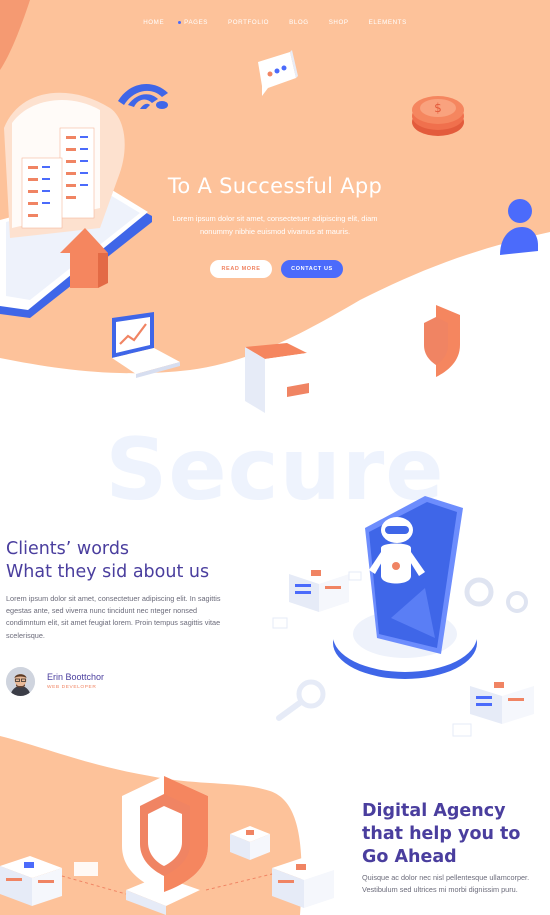 This screenshot has height=915, width=550. Describe the element at coordinates (275, 186) in the screenshot. I see `hero-title: To A Successful App` at that location.